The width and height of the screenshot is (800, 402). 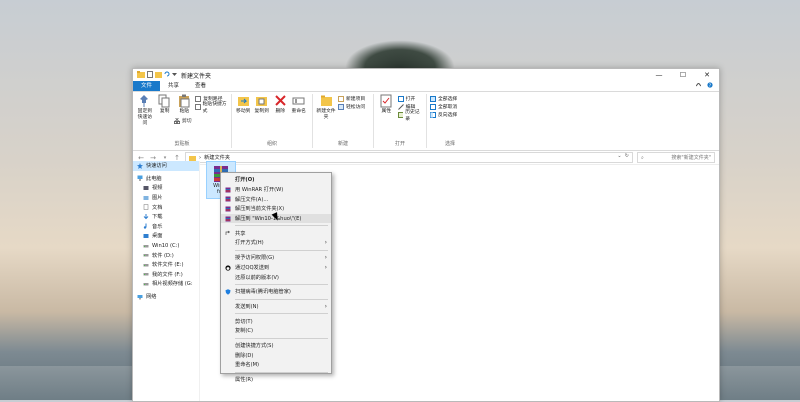 I want to click on ribbon-tabs: 文件 共享 查看 ?, so click(x=426, y=86).